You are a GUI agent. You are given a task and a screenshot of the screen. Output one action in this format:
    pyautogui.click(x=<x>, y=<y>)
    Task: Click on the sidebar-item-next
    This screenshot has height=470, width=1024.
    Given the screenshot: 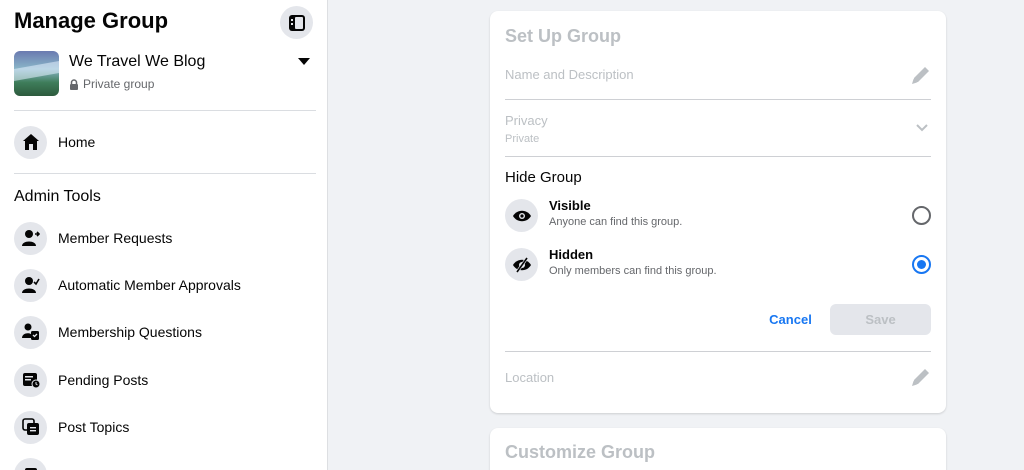 What is the action you would take?
    pyautogui.click(x=164, y=463)
    